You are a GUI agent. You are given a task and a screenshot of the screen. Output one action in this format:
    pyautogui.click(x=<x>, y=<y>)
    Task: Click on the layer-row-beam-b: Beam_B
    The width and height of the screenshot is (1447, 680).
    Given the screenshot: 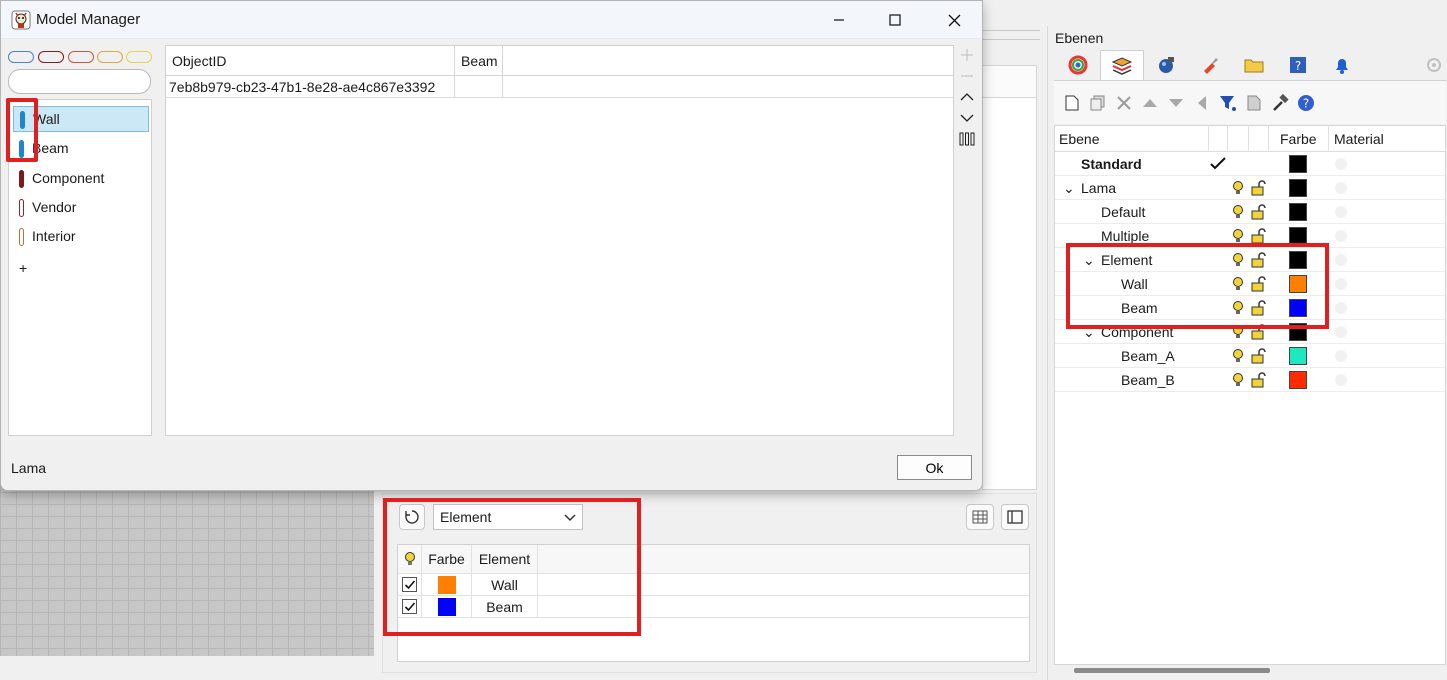 What is the action you would take?
    pyautogui.click(x=1250, y=380)
    